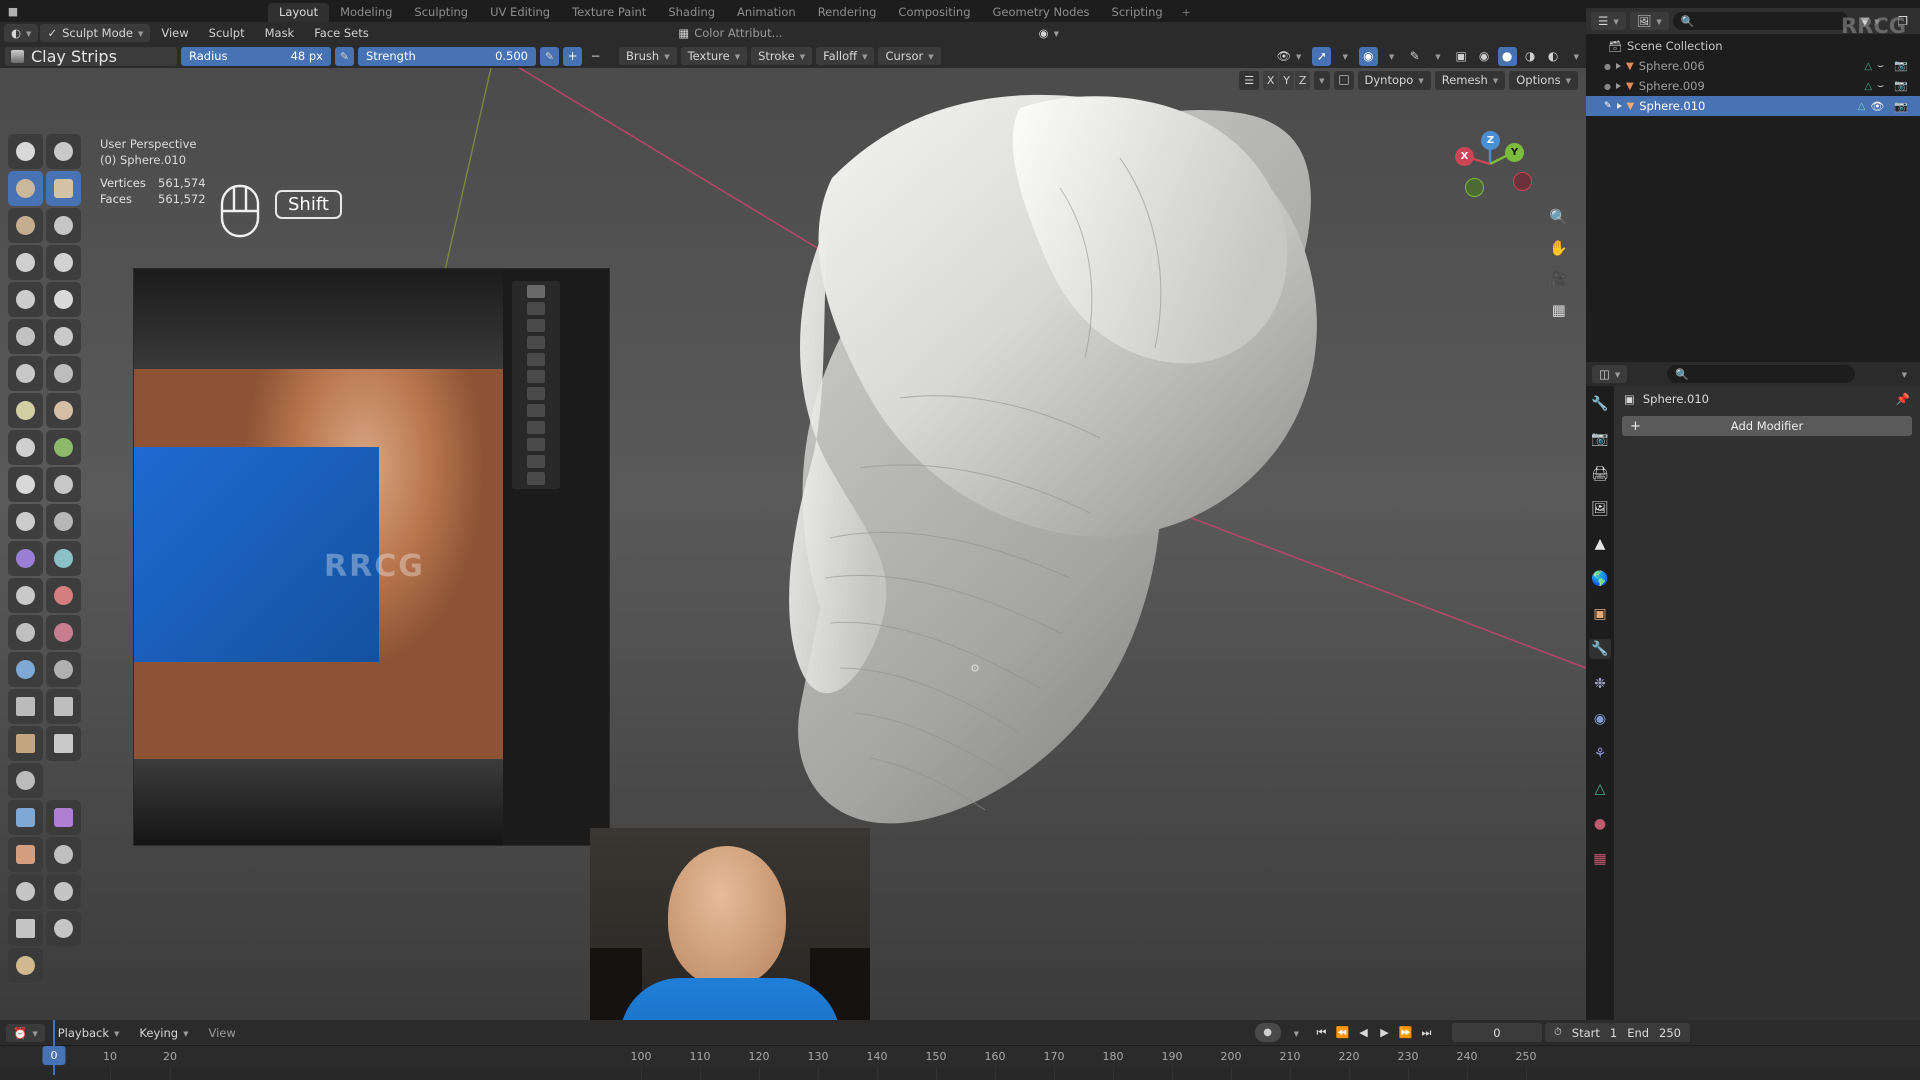 This screenshot has width=1920, height=1080. What do you see at coordinates (1753, 86) in the screenshot?
I see `outliner-item-sphere-009: ● ▼ Sphere.009 △ ⌣ 📷` at bounding box center [1753, 86].